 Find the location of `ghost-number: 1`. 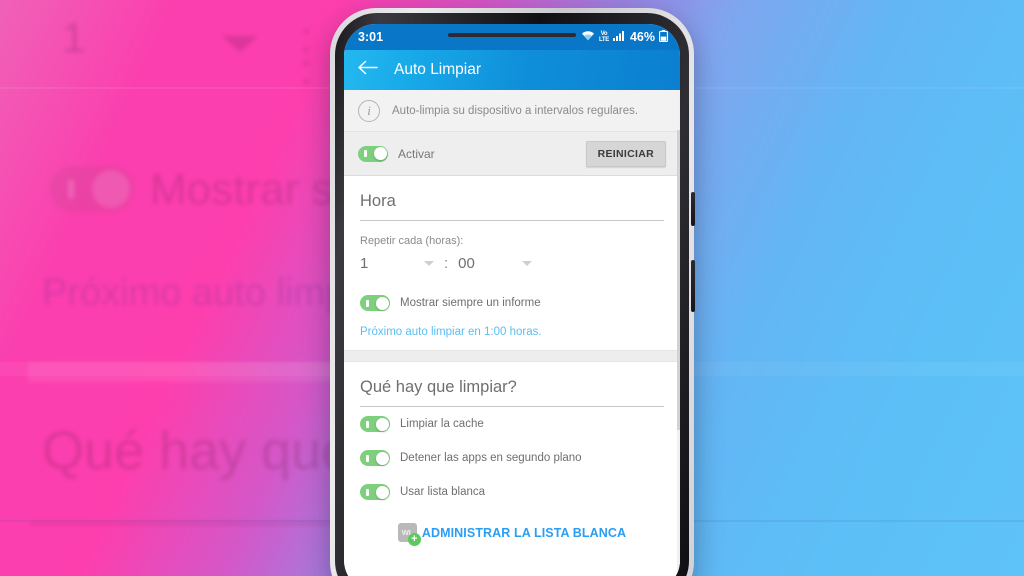

ghost-number: 1 is located at coordinates (74, 37).